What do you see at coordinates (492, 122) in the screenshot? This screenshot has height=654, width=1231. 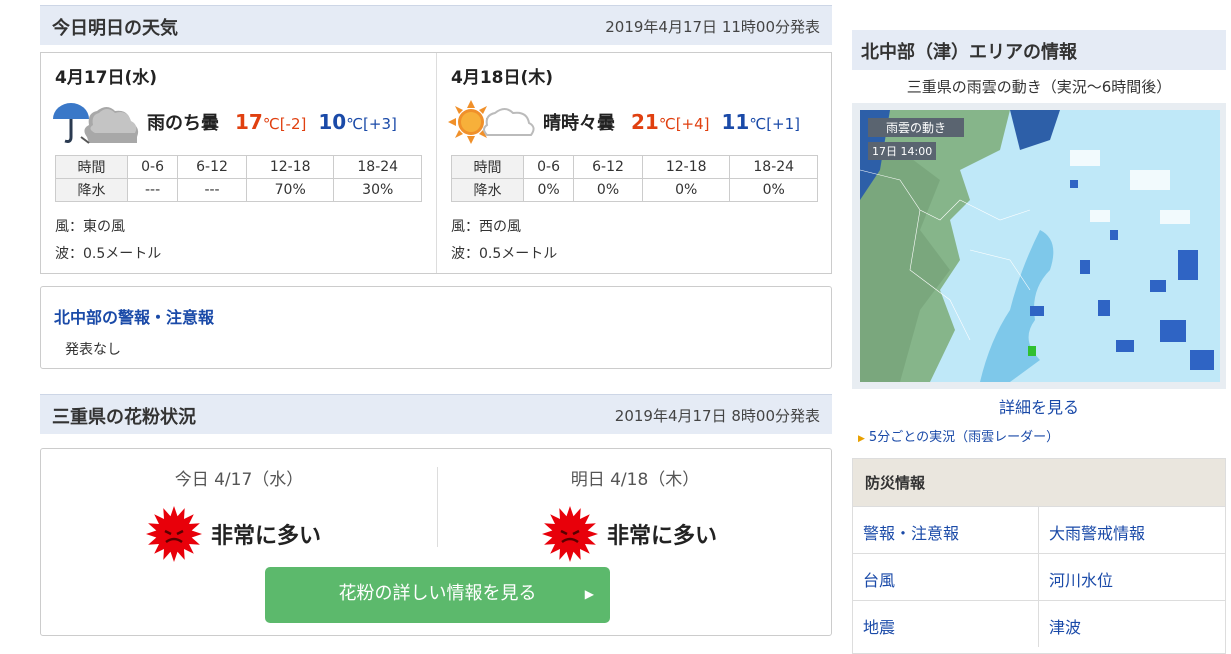 I see `sun-cloud-icon` at bounding box center [492, 122].